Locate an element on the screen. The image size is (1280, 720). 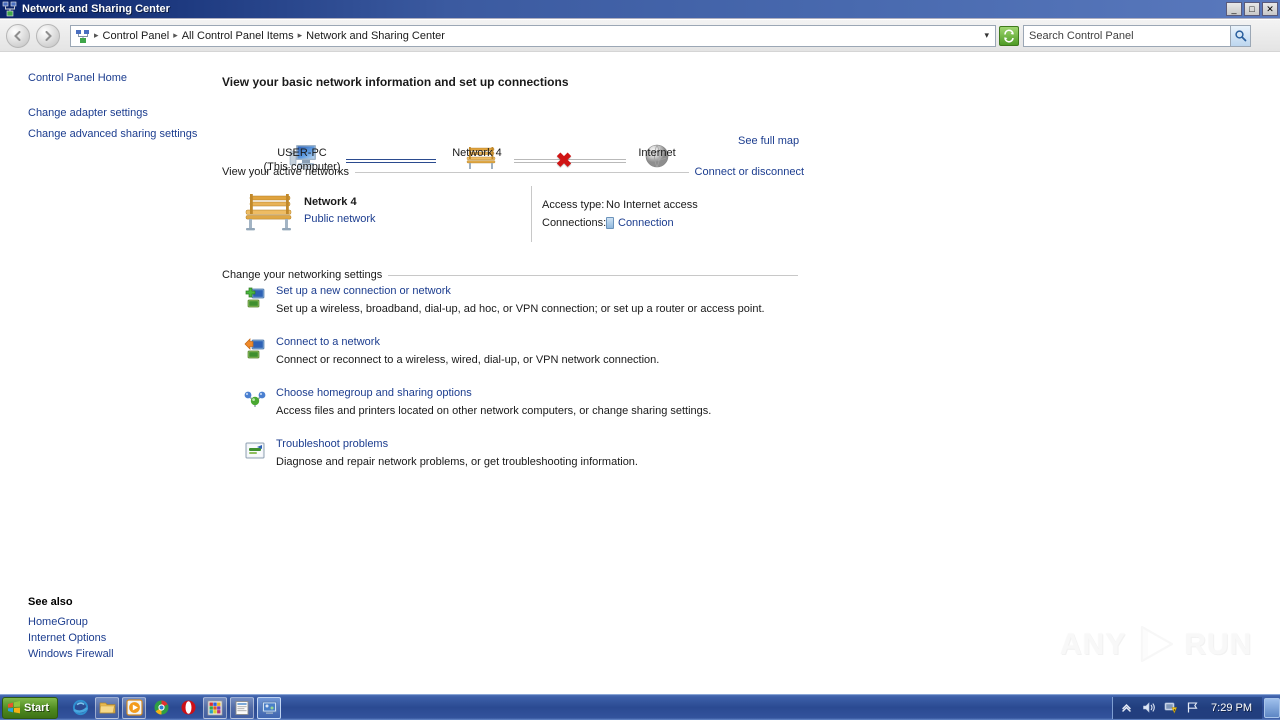
quick-launch-bar is located at coordinates (175, 707).